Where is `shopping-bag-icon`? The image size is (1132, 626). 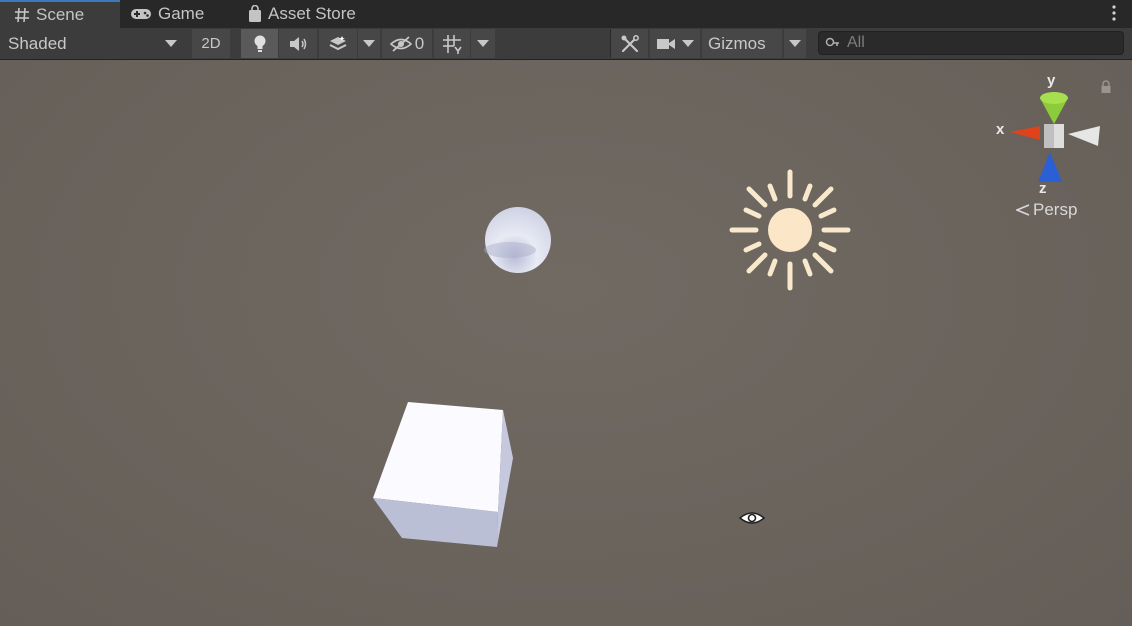 shopping-bag-icon is located at coordinates (255, 14).